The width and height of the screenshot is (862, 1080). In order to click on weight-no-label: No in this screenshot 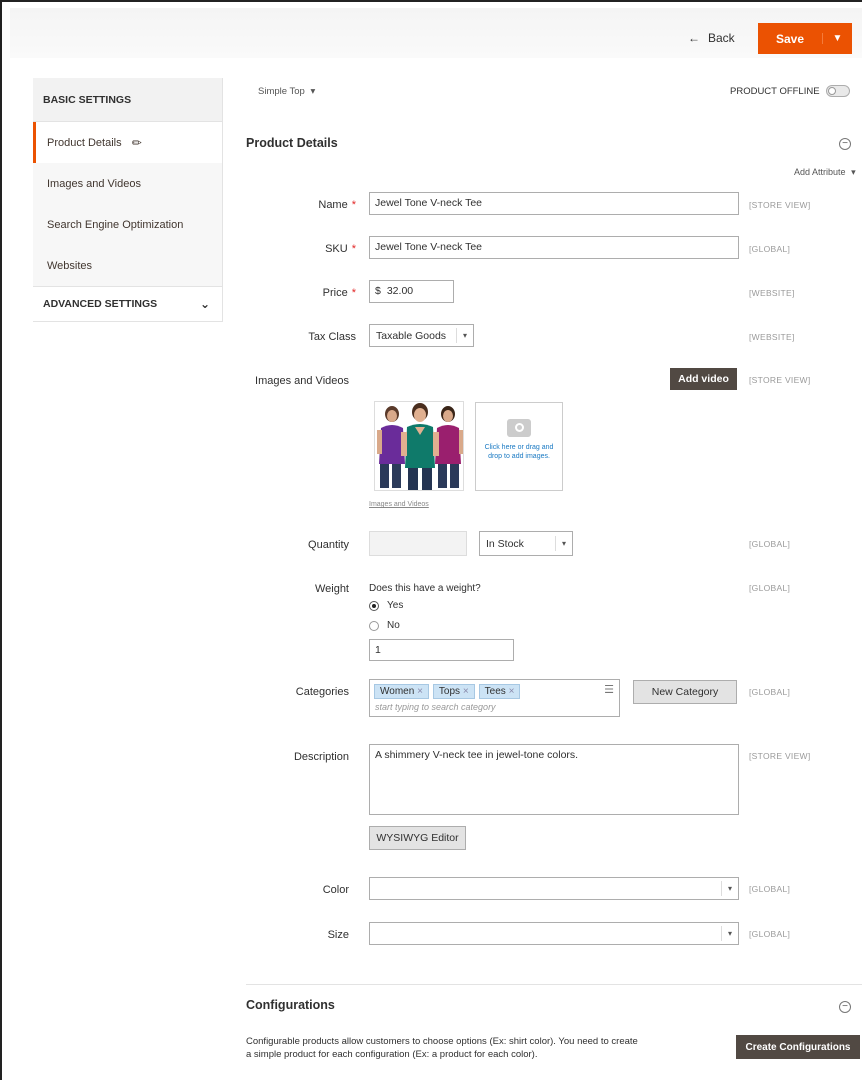, I will do `click(393, 625)`.